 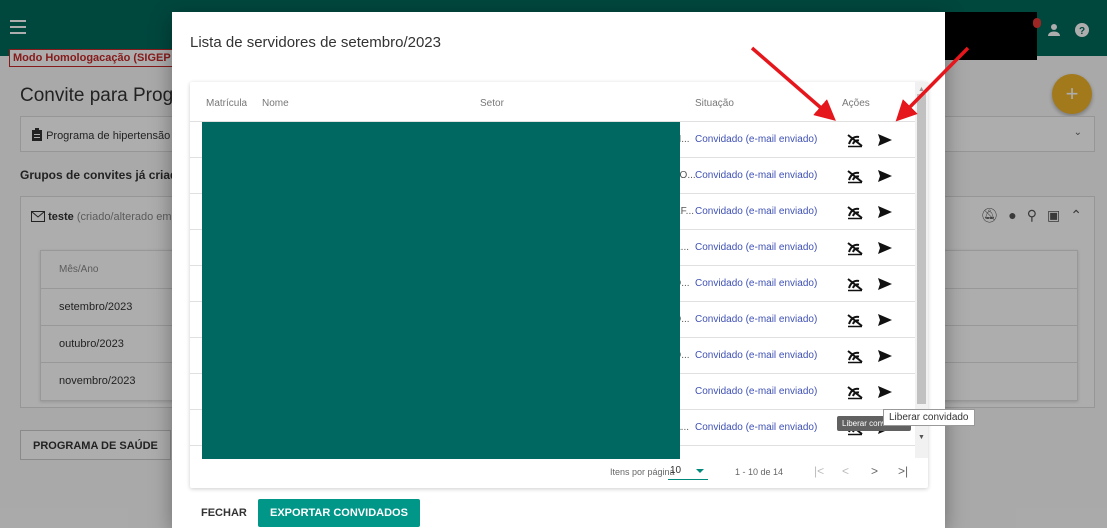 What do you see at coordinates (845, 471) in the screenshot?
I see `prev-page-icon: <` at bounding box center [845, 471].